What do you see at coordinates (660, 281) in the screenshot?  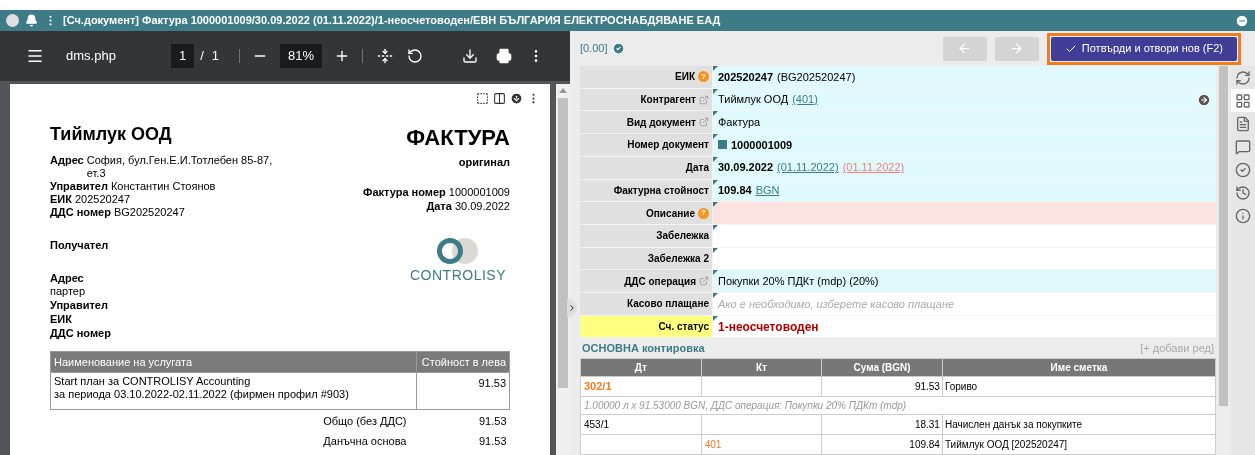 I see `field-label: ДДС операция` at bounding box center [660, 281].